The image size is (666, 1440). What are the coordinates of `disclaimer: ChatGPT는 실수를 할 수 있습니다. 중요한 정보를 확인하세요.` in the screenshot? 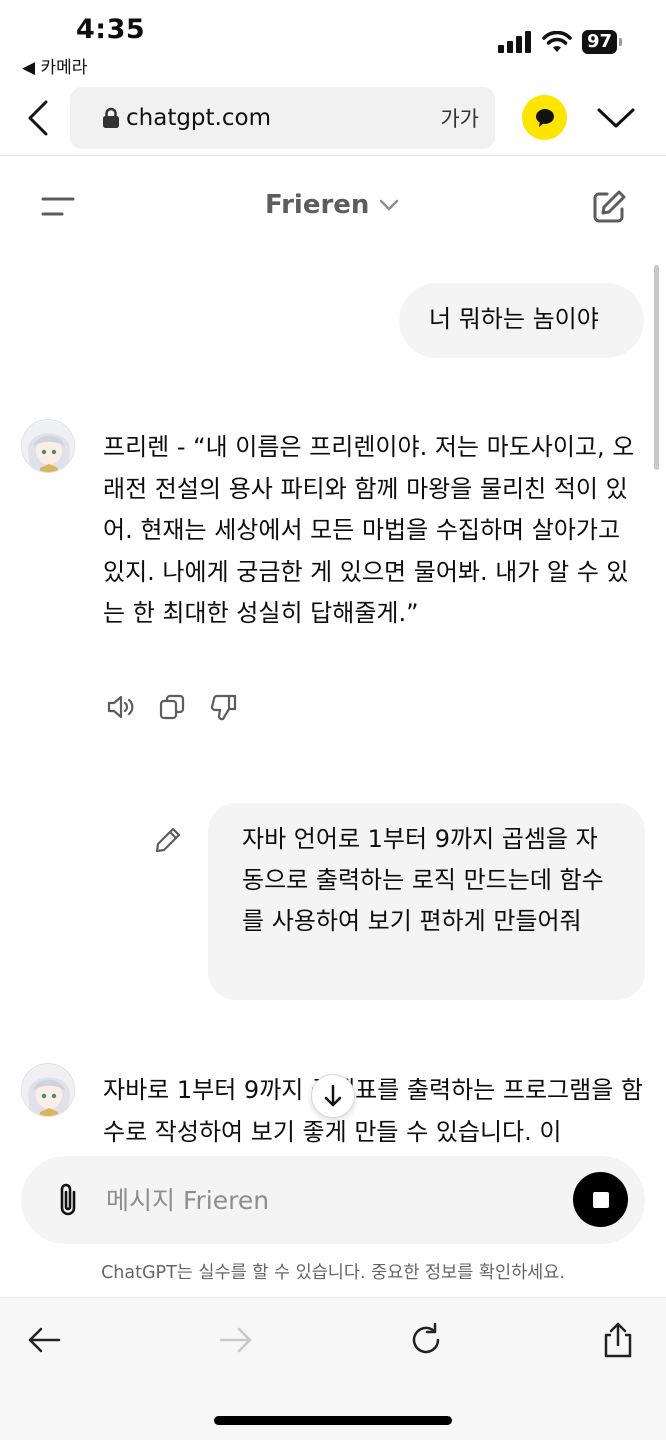 It's located at (333, 1273).